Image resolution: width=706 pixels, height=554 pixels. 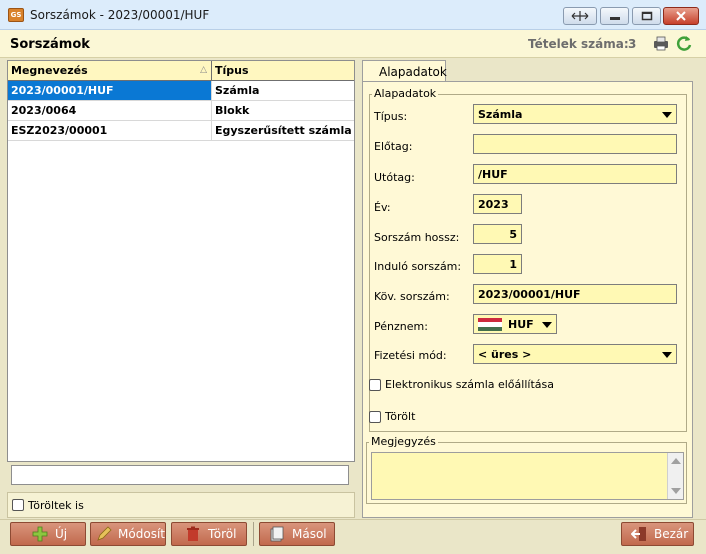 I want to click on suffix-label: Utótag:, so click(x=394, y=177).